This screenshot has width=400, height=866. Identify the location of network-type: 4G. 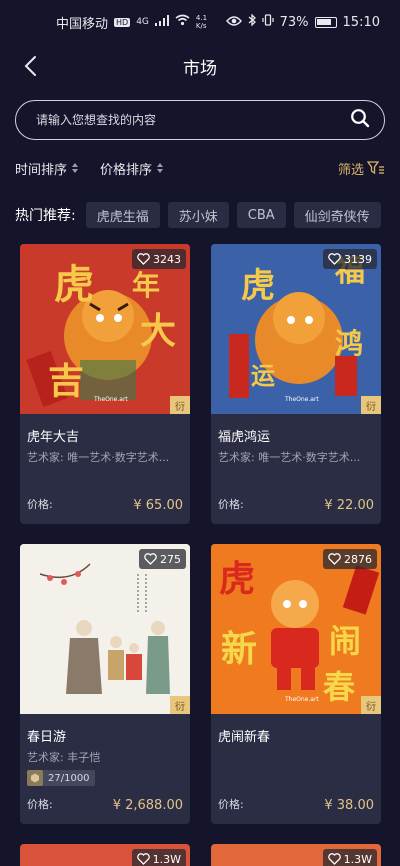
(142, 22).